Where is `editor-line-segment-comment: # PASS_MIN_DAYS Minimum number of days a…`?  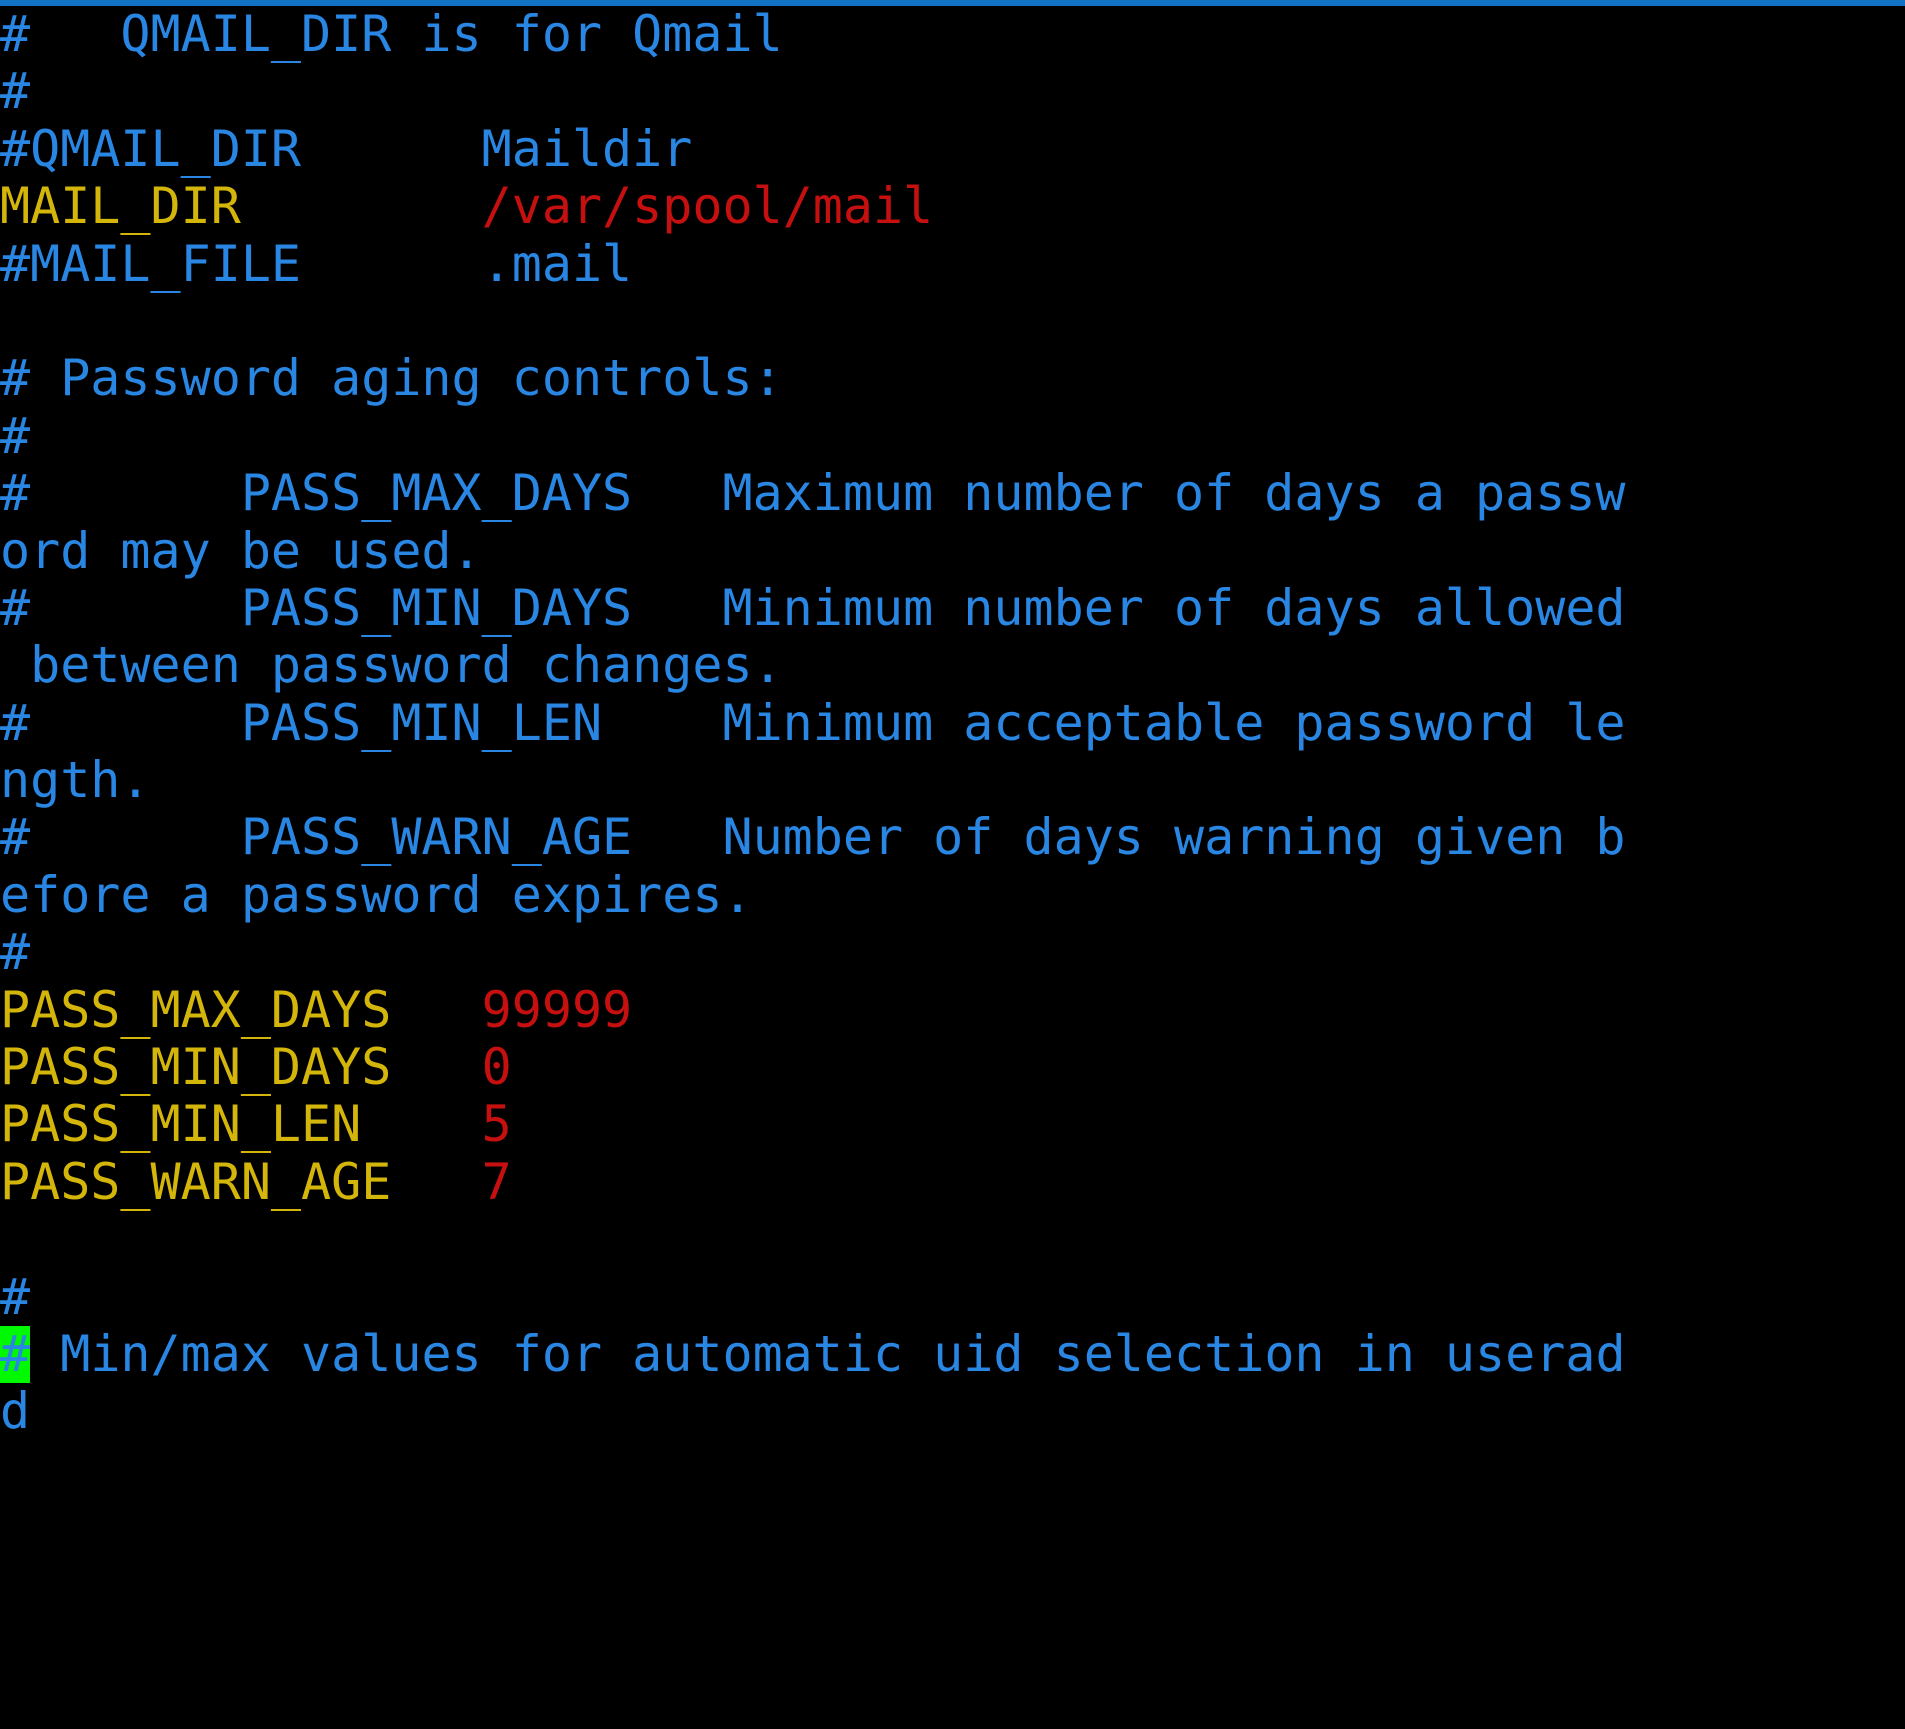
editor-line-segment-comment: # PASS_MIN_DAYS Minimum number of days a… is located at coordinates (813, 607).